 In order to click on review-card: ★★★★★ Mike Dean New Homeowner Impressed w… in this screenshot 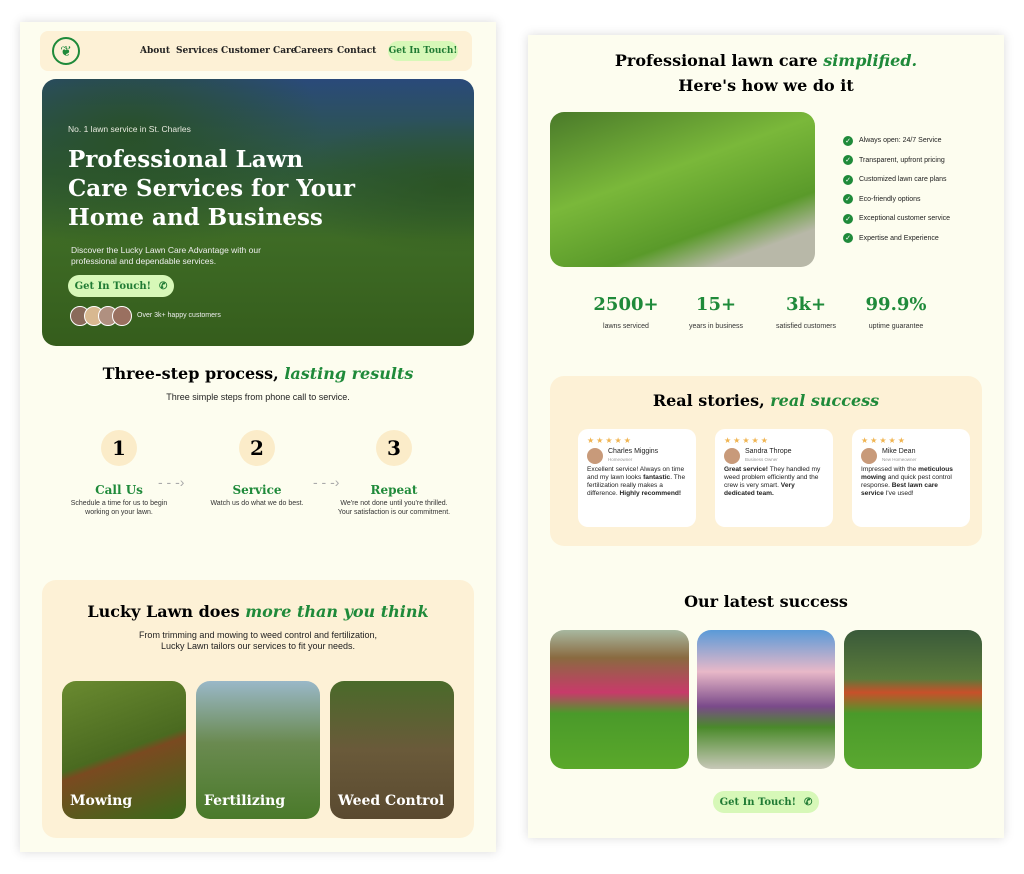, I will do `click(911, 478)`.